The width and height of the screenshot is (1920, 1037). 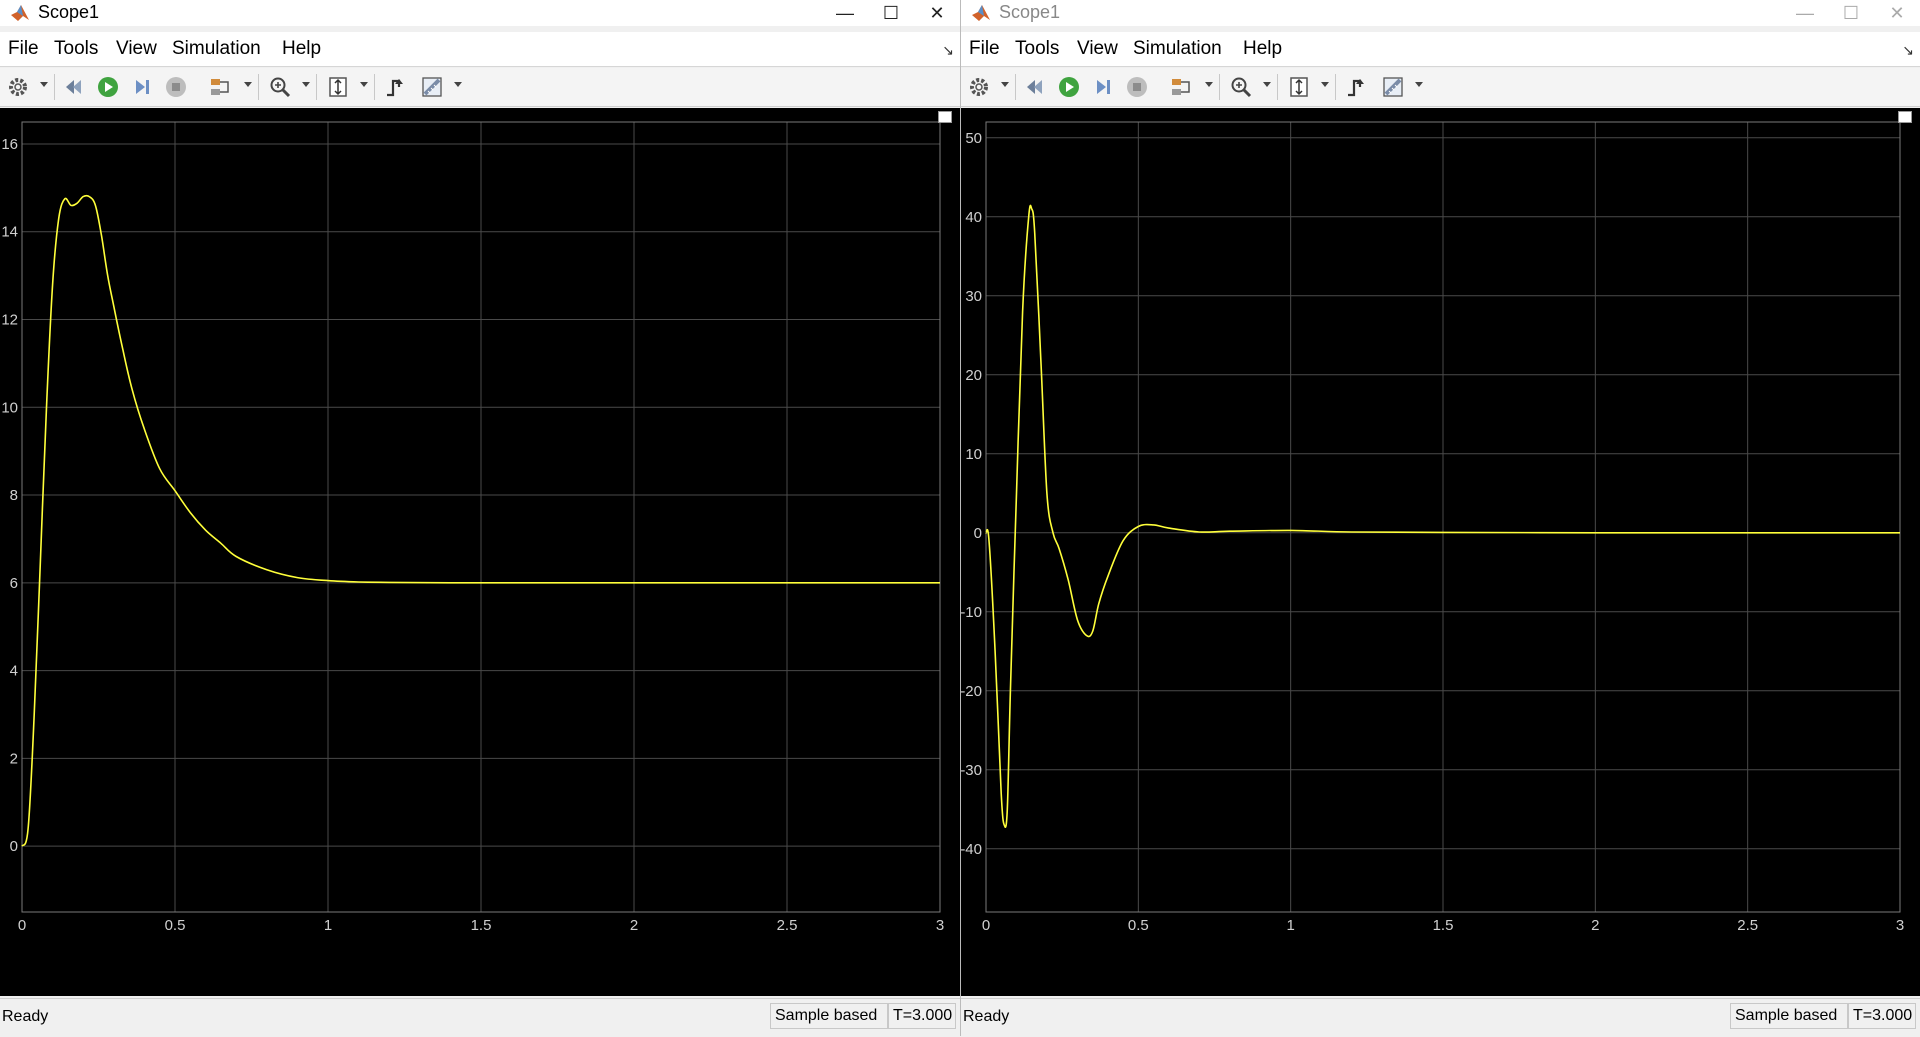 I want to click on y-tick-label: -40, so click(x=971, y=849).